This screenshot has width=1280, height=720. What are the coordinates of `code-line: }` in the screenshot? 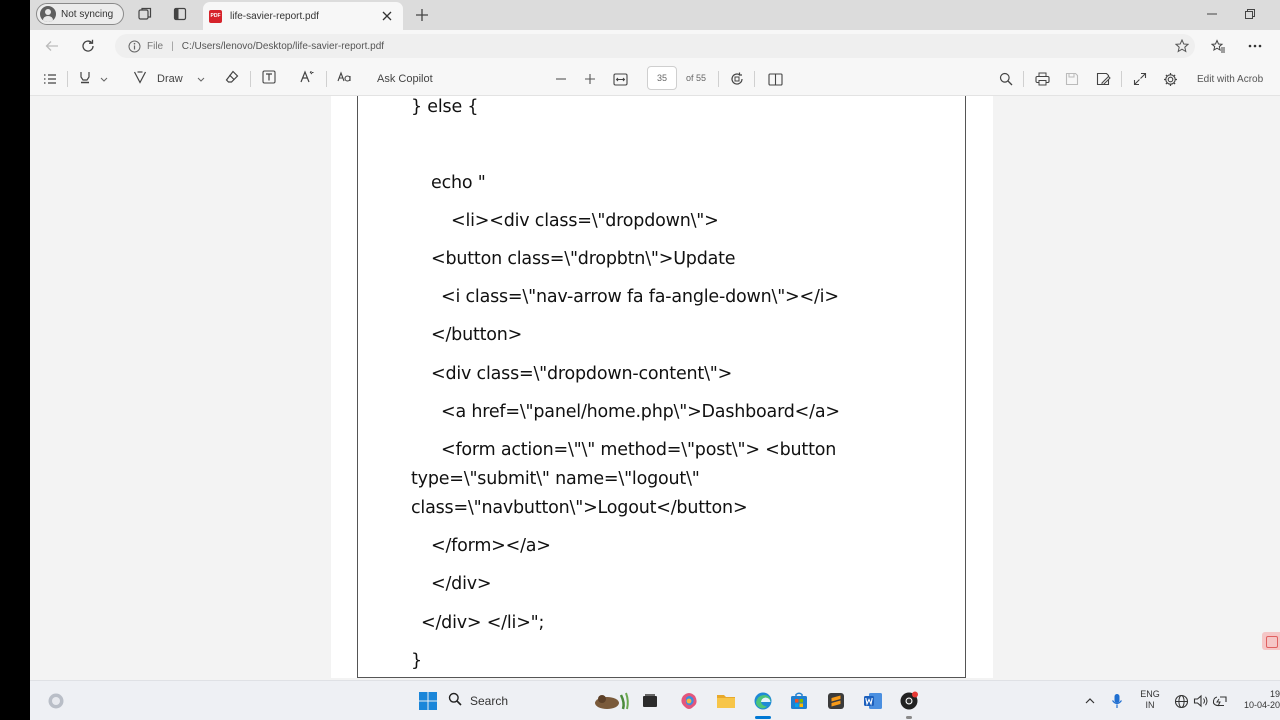 It's located at (416, 661).